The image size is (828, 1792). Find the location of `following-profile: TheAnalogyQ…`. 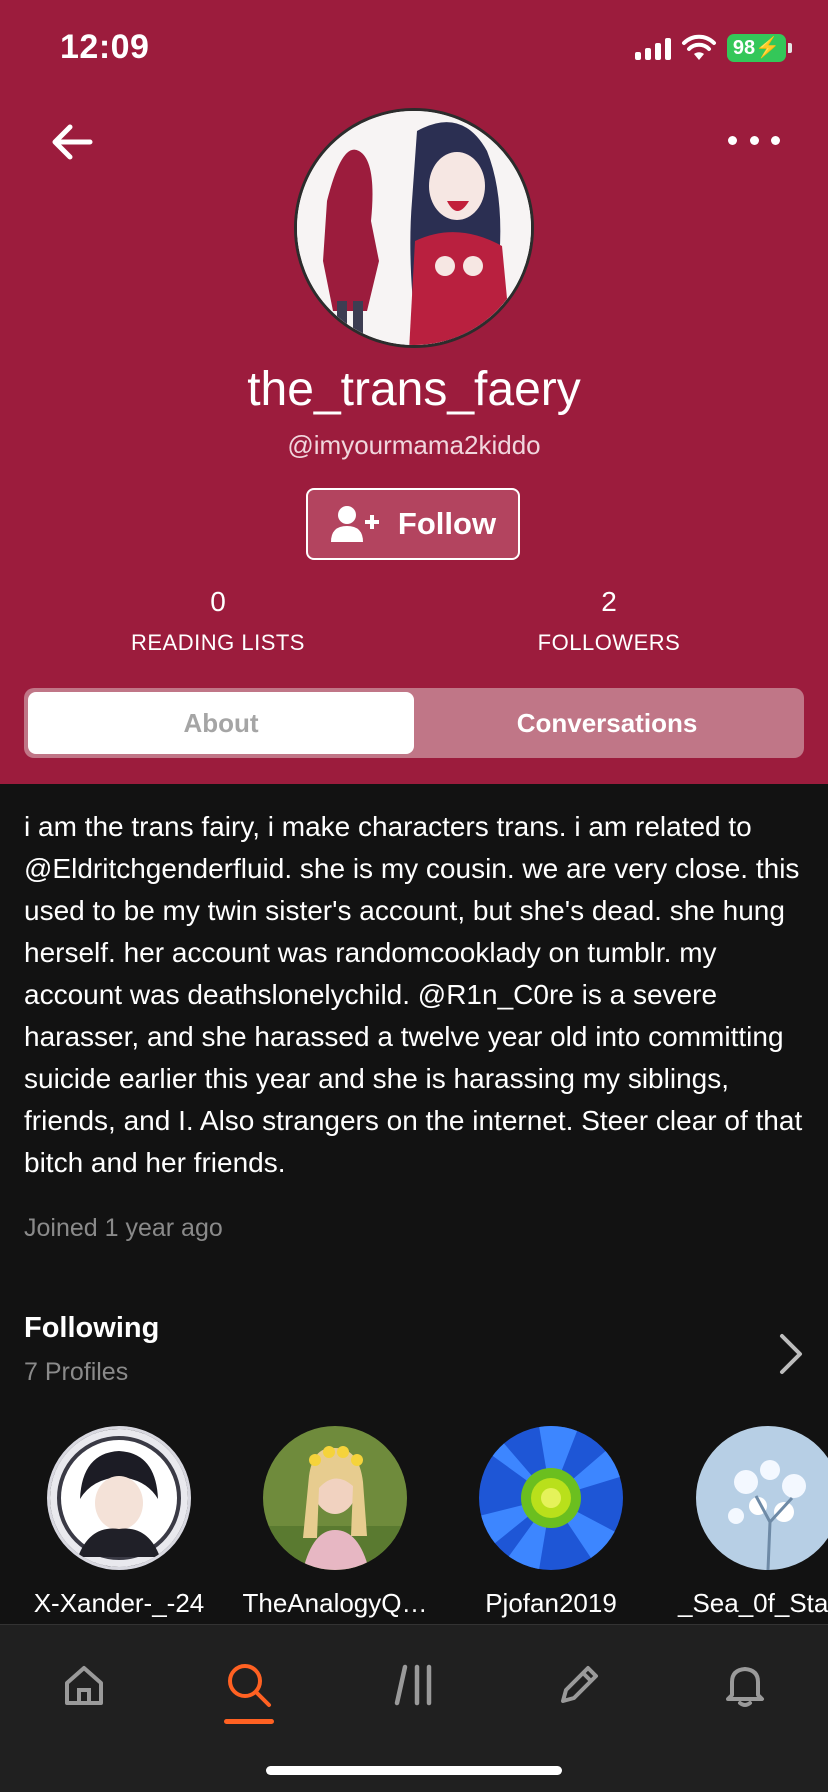

following-profile: TheAnalogyQ… is located at coordinates (335, 1522).